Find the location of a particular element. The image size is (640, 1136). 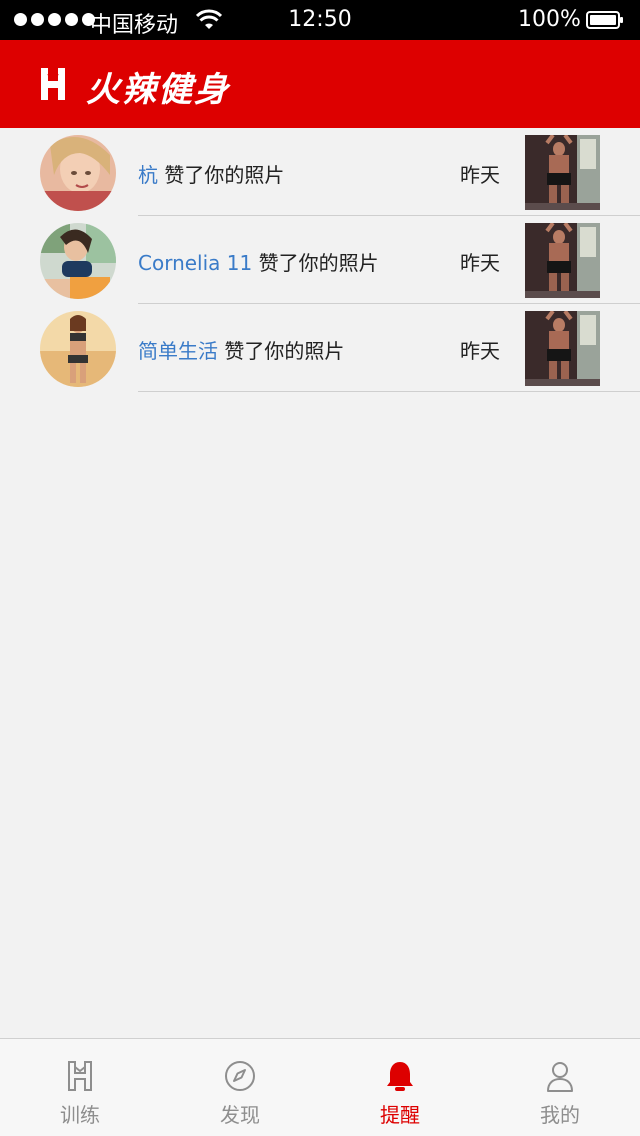

tab-training: 训练 is located at coordinates (80, 1087).